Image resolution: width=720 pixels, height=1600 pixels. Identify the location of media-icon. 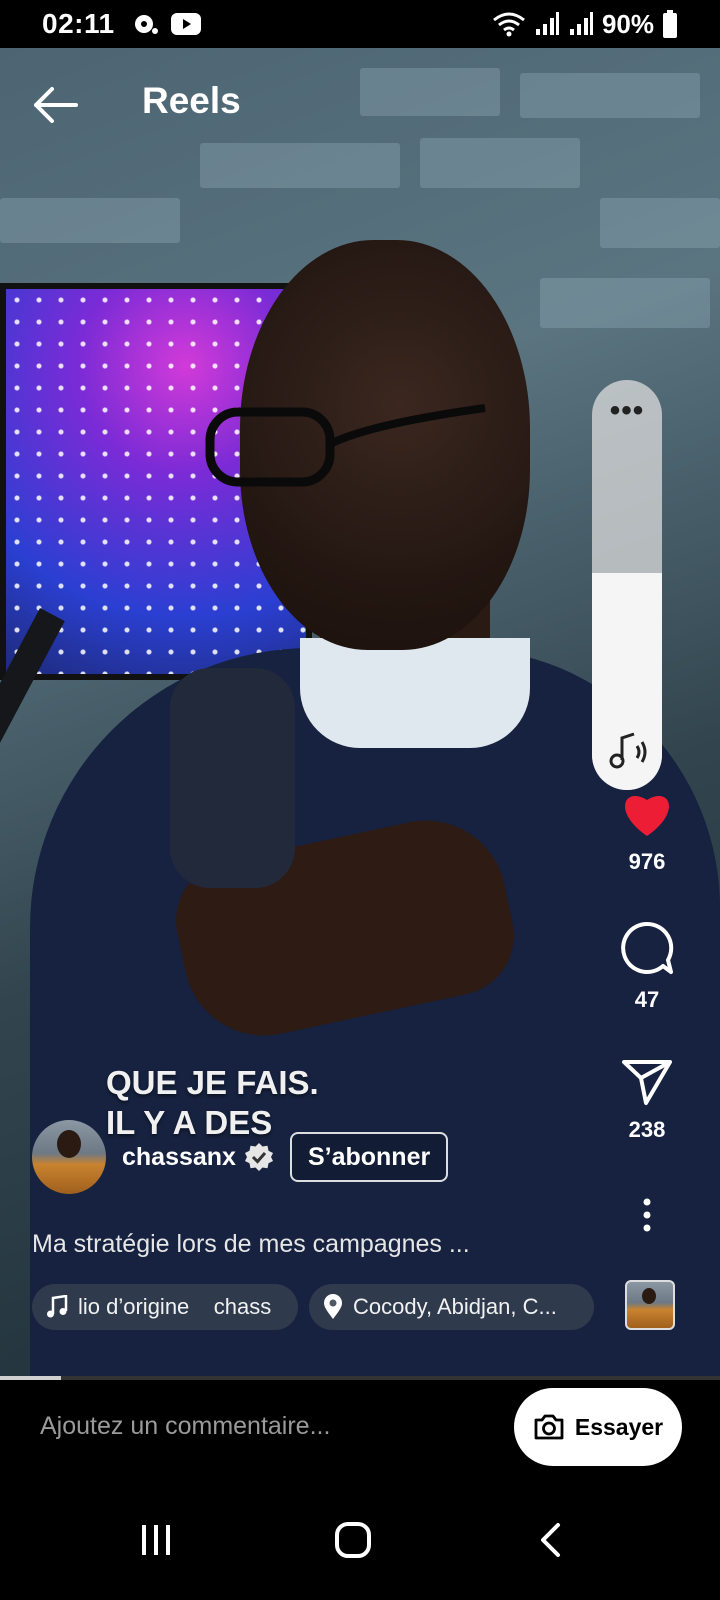
(146, 24).